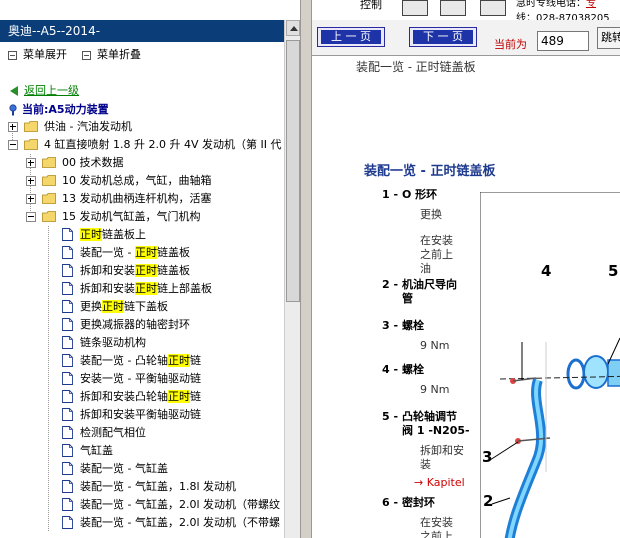  I want to click on part-title: 阀 1 -N205-, so click(436, 430).